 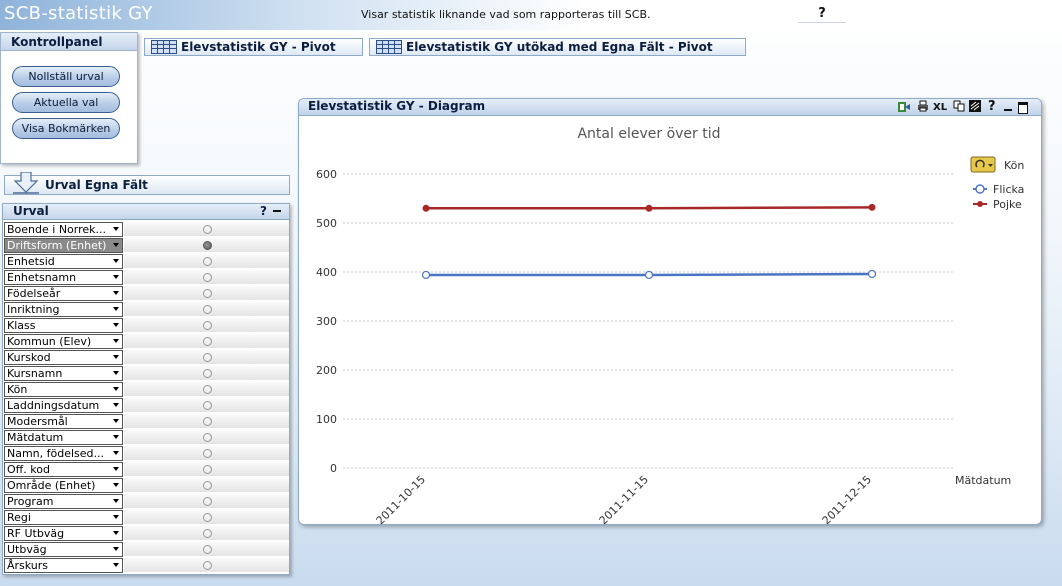 What do you see at coordinates (66, 76) in the screenshot?
I see `nollstall-urval-button: Nollställ urval` at bounding box center [66, 76].